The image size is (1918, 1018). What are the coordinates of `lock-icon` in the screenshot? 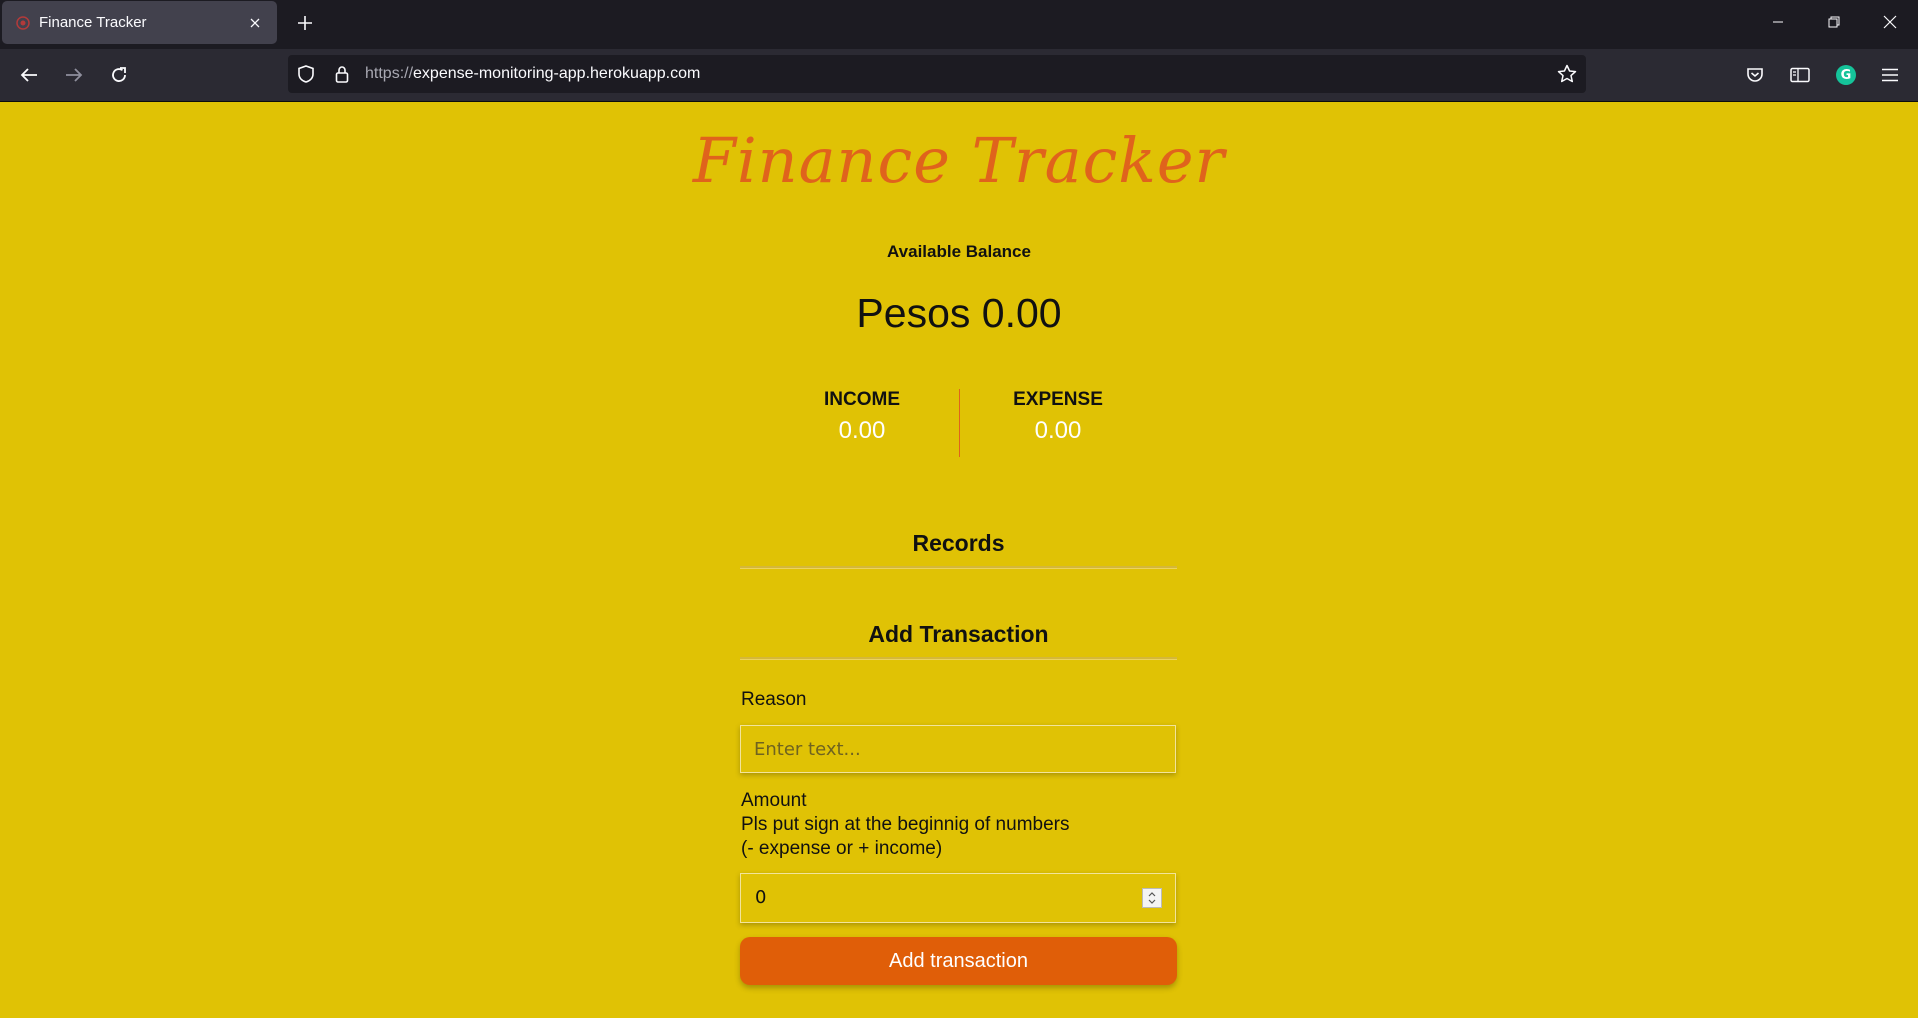 It's located at (342, 74).